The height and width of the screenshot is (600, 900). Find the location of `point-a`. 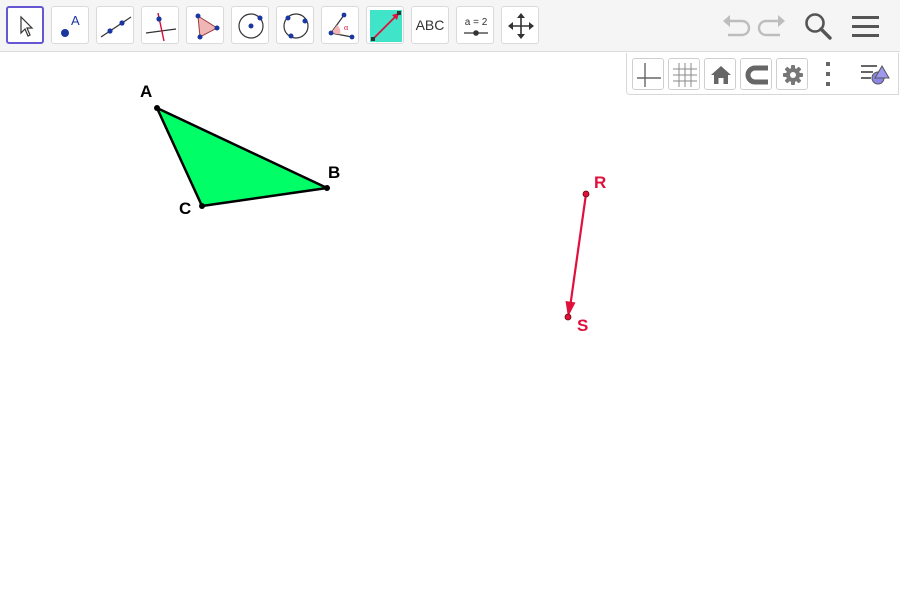

point-a is located at coordinates (157, 108).